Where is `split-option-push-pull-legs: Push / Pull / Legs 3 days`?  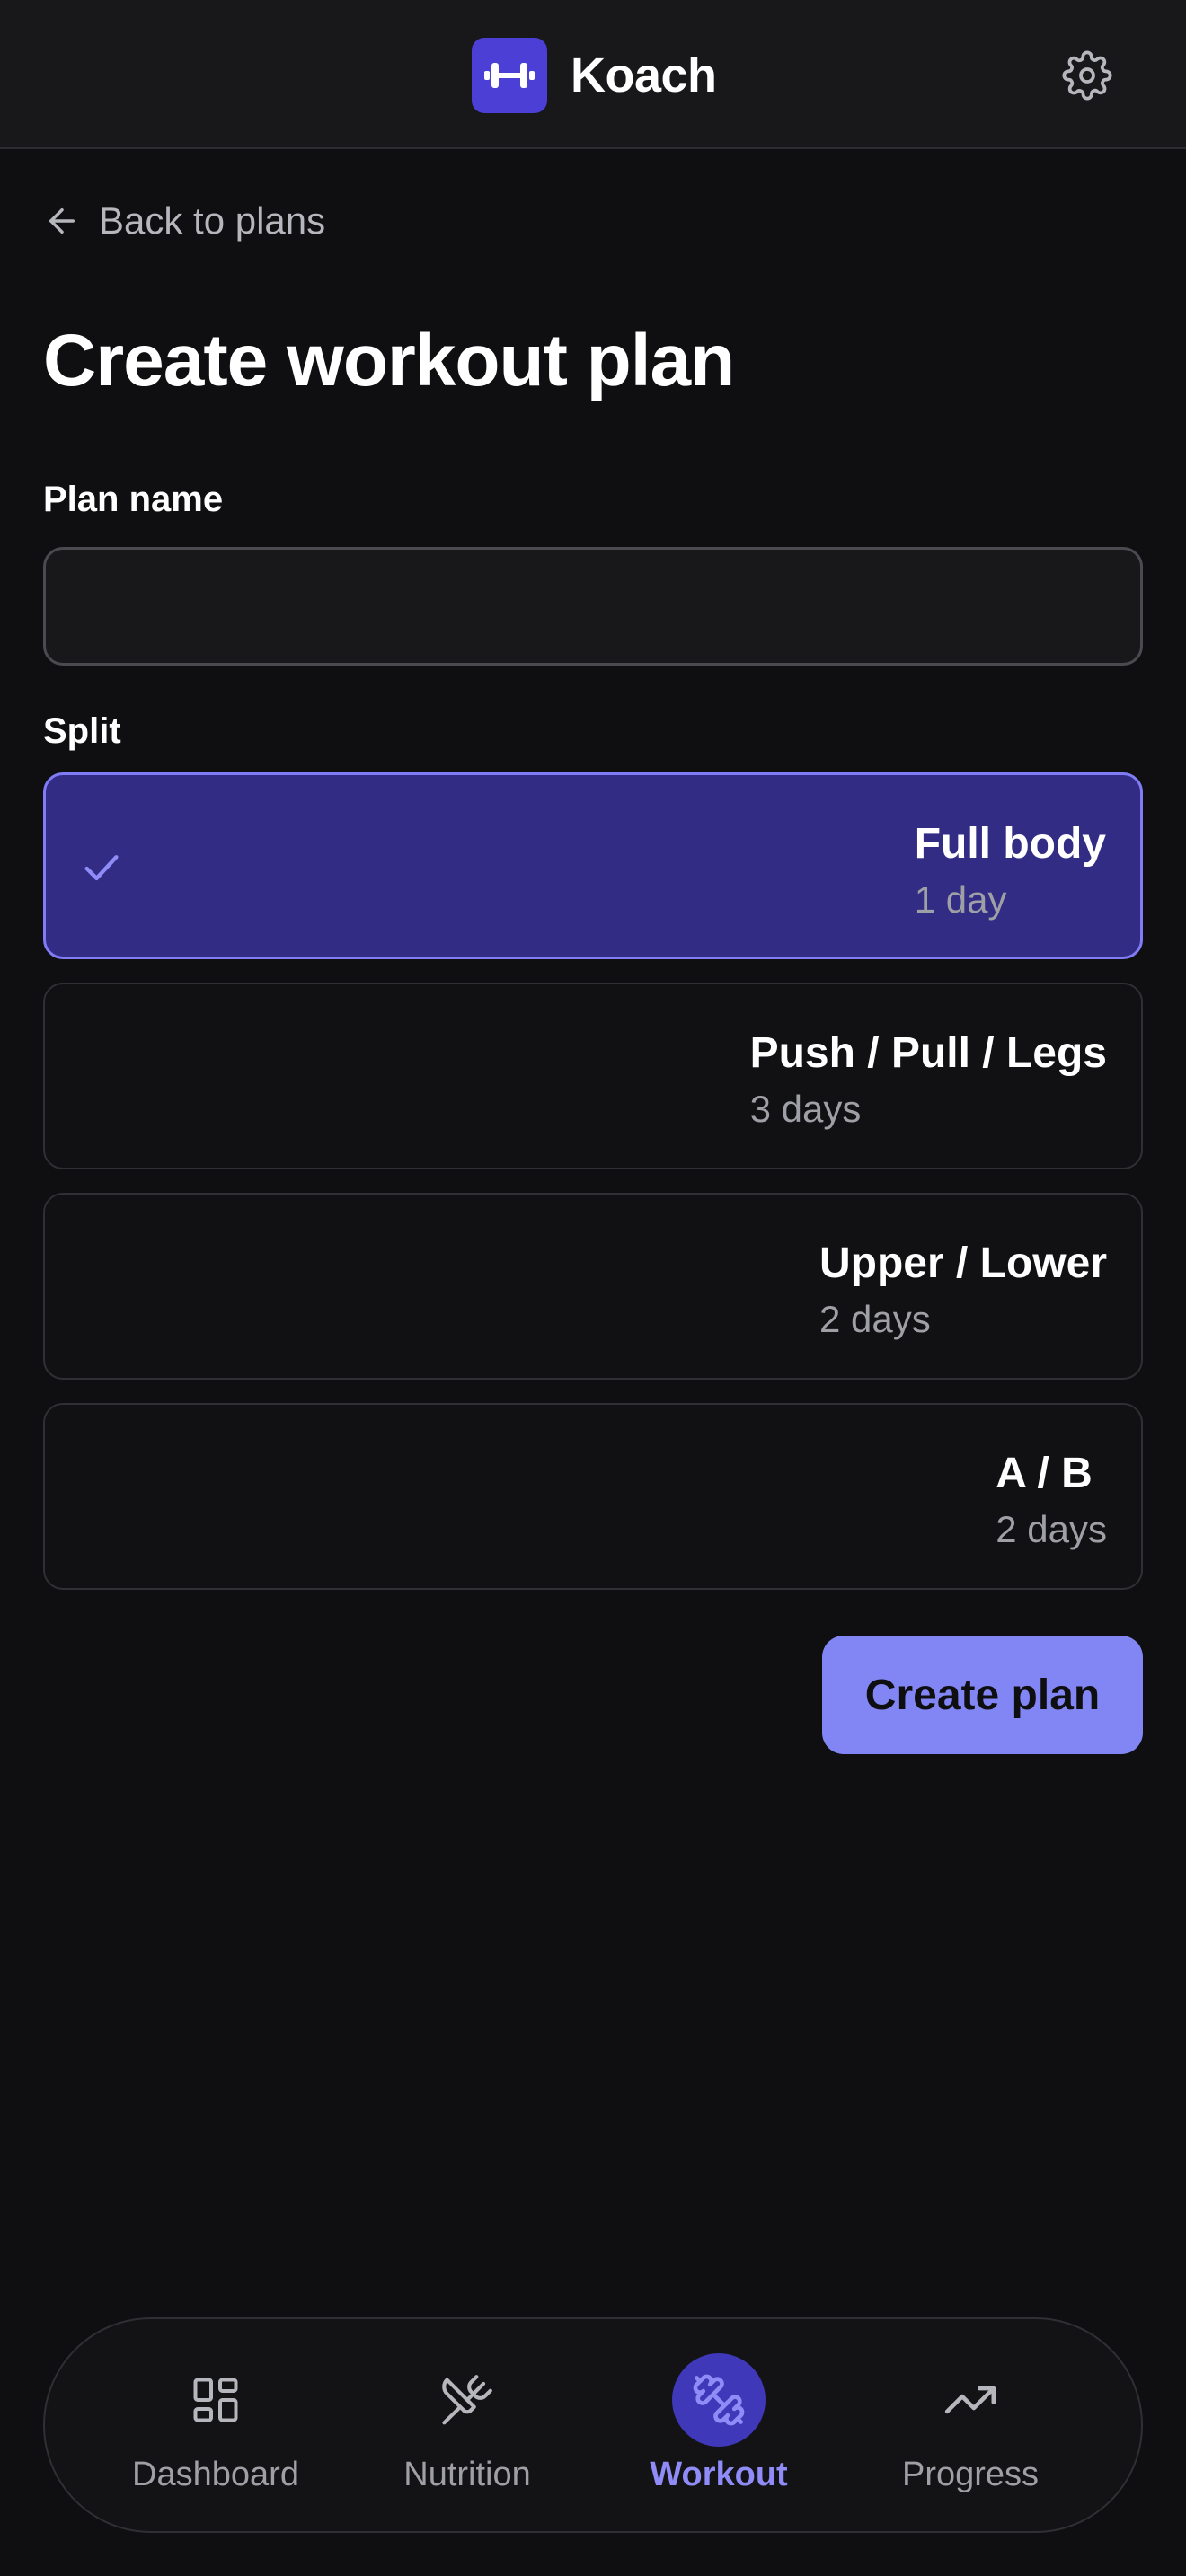
split-option-push-pull-legs: Push / Pull / Legs 3 days is located at coordinates (593, 1076).